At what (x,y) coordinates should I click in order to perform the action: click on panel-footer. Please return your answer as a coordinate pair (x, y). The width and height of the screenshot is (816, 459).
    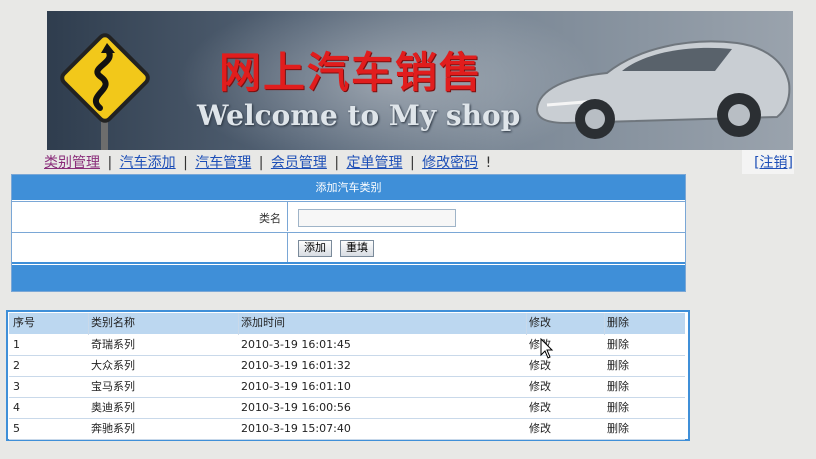
    Looking at the image, I should click on (348, 278).